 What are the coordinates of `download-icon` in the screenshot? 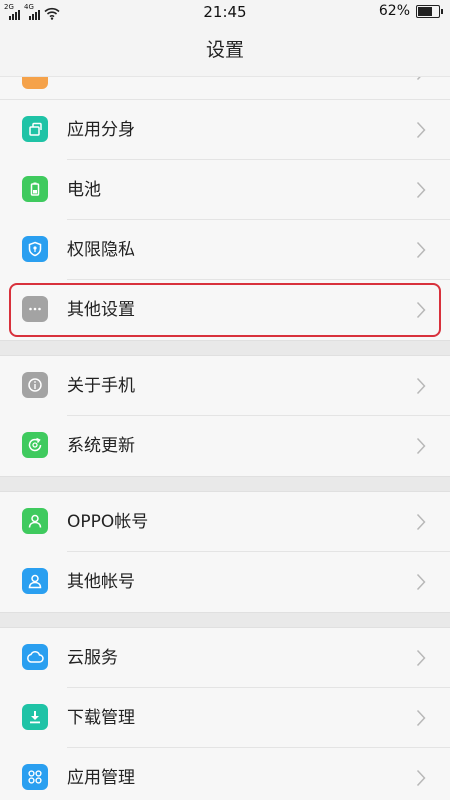 It's located at (35, 717).